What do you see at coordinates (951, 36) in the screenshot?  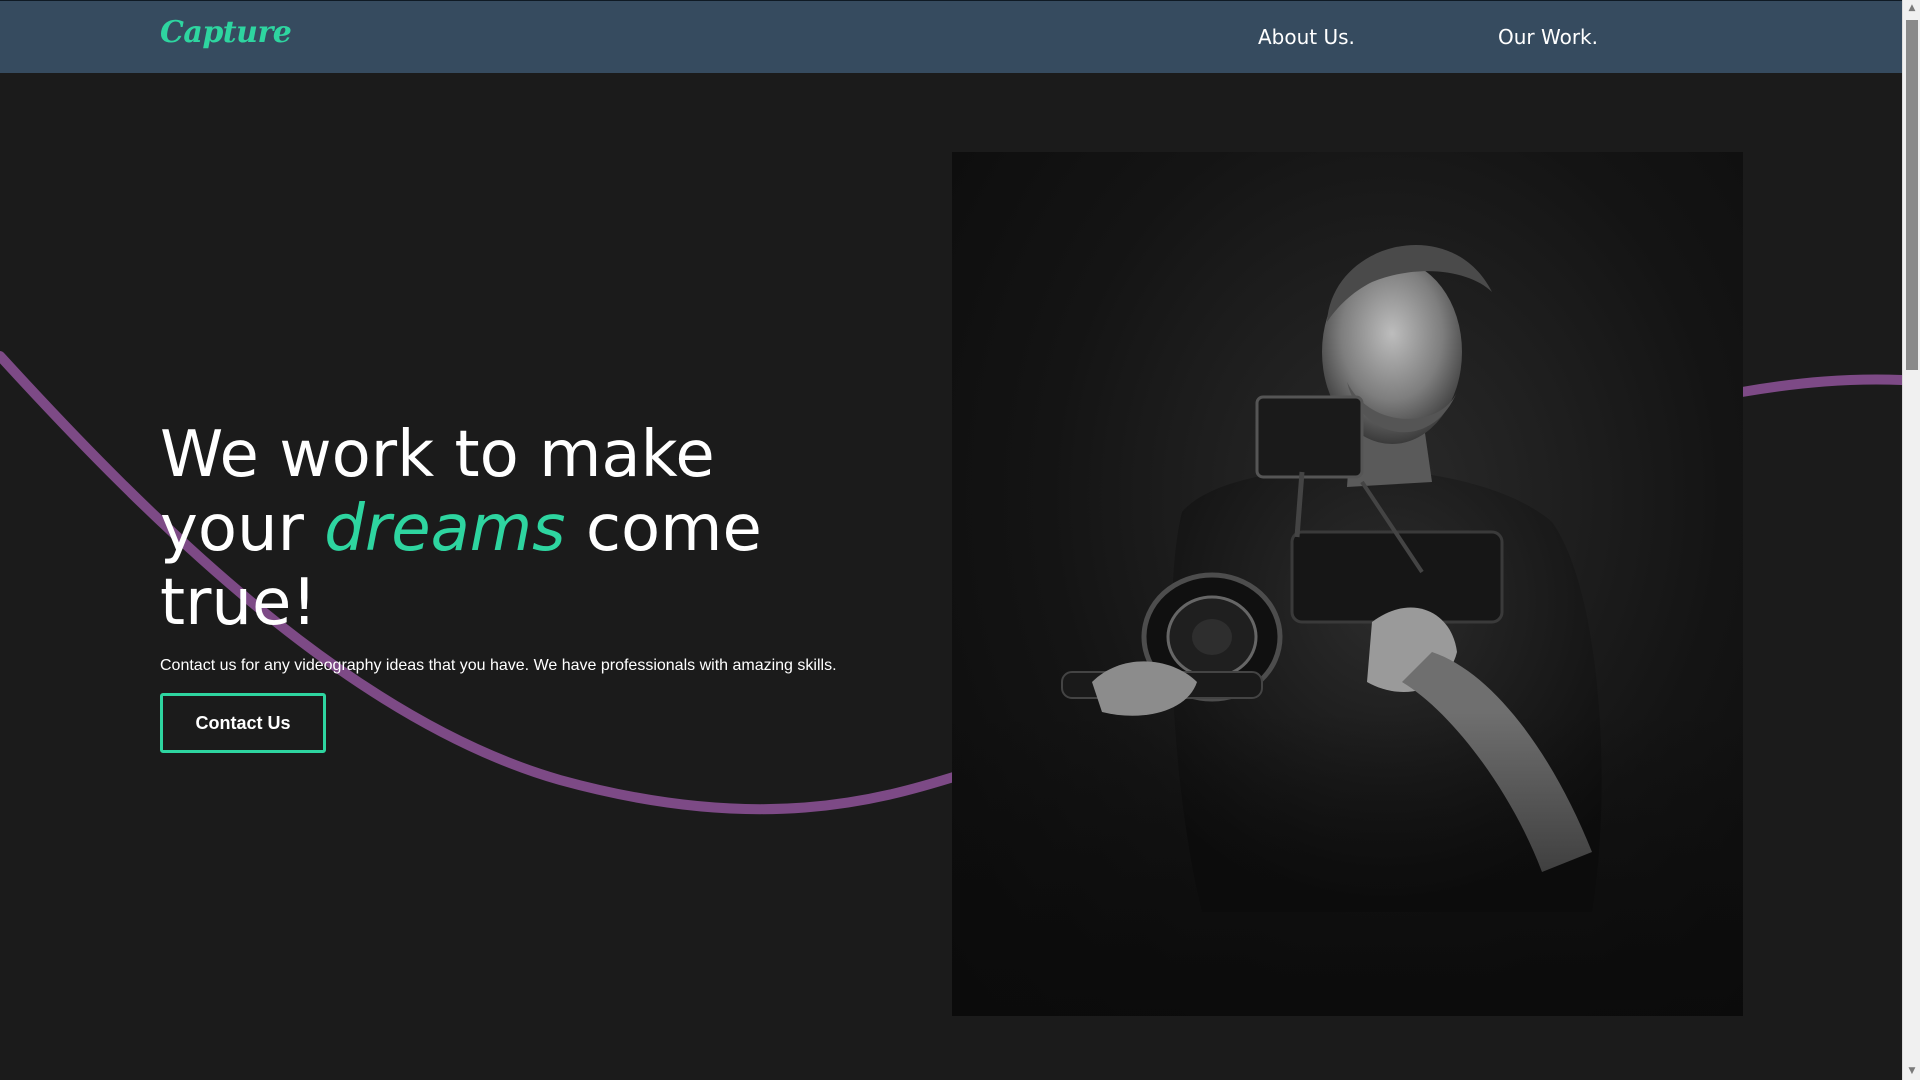 I see `navbar: Capture About Us. Our Work.` at bounding box center [951, 36].